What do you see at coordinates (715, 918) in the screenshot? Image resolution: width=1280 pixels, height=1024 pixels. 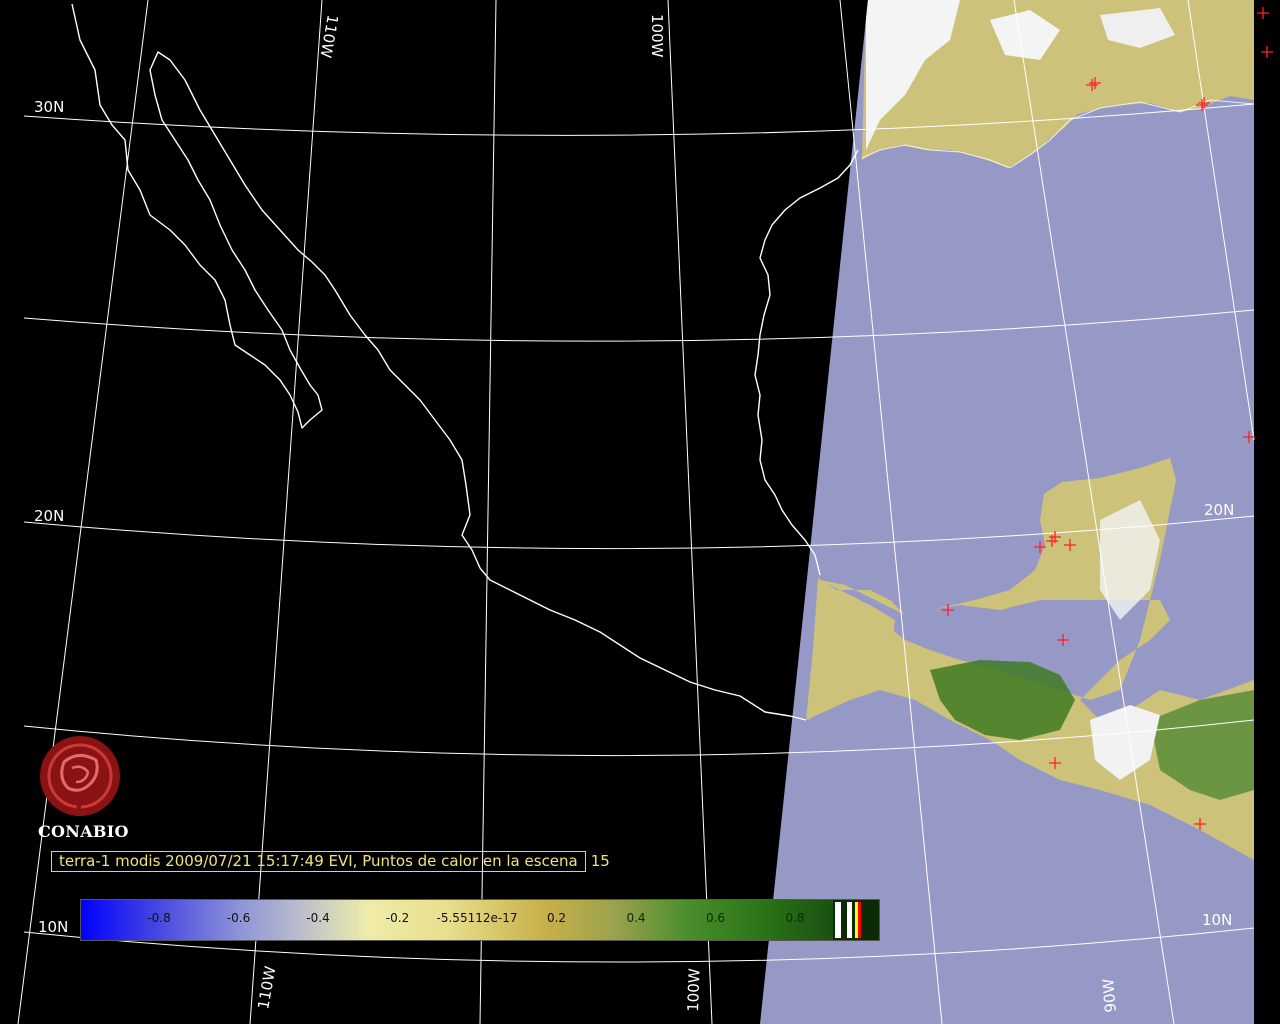 I see `colorbar-tick-label: 0.6` at bounding box center [715, 918].